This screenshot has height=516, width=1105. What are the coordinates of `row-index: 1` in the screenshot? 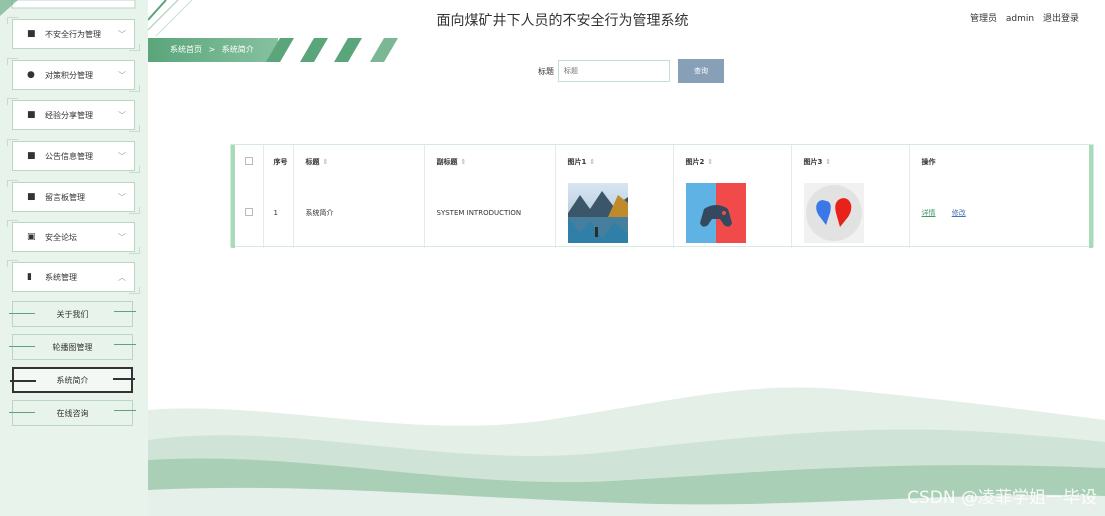 It's located at (277, 213).